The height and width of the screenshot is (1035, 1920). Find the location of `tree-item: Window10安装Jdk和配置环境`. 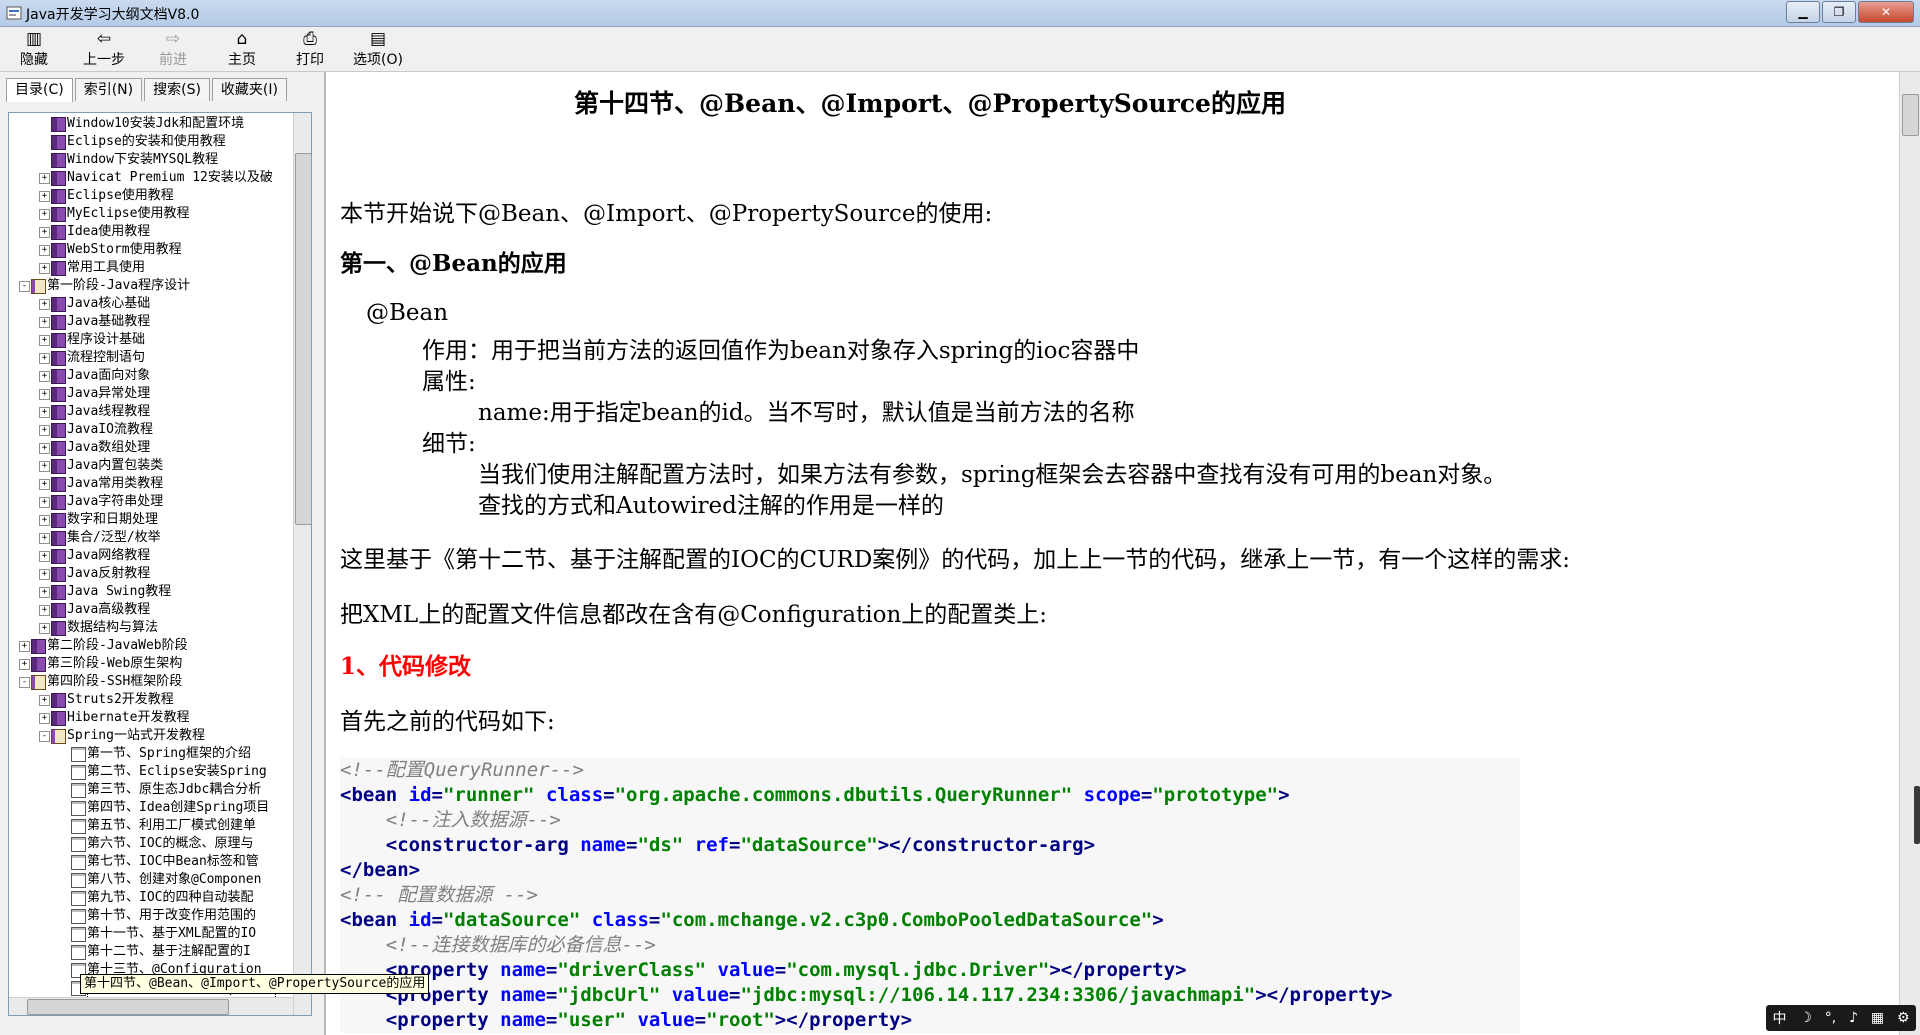

tree-item: Window10安装Jdk和配置环境 is located at coordinates (150, 124).